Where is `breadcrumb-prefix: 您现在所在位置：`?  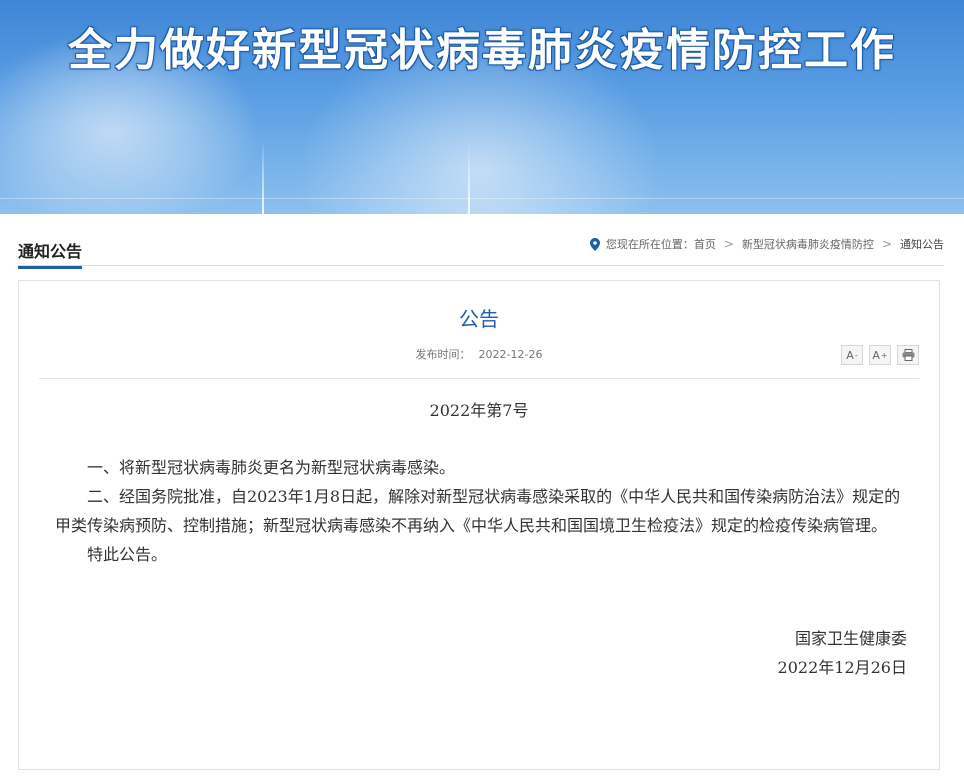
breadcrumb-prefix: 您现在所在位置： is located at coordinates (649, 244).